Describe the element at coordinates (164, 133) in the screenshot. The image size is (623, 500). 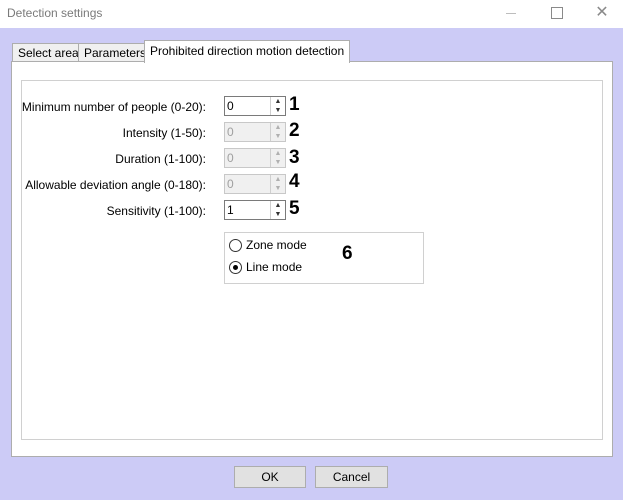
I see `intensity-label: Intensity (1-50):` at that location.